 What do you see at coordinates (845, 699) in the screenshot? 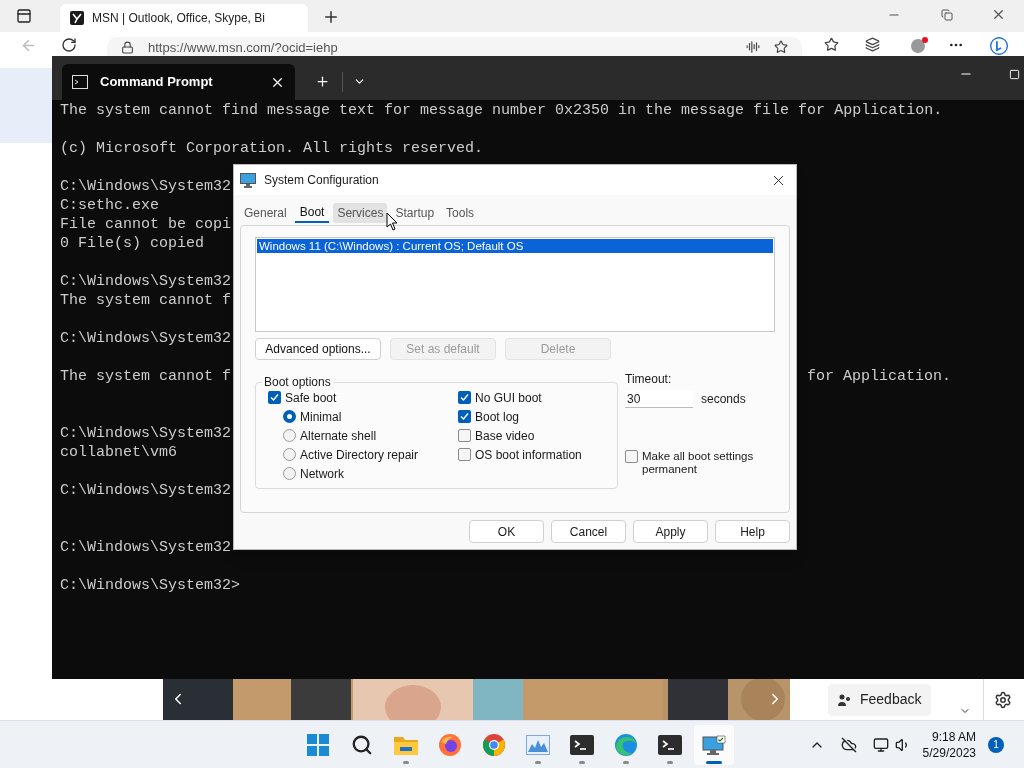
I see `people-icon` at bounding box center [845, 699].